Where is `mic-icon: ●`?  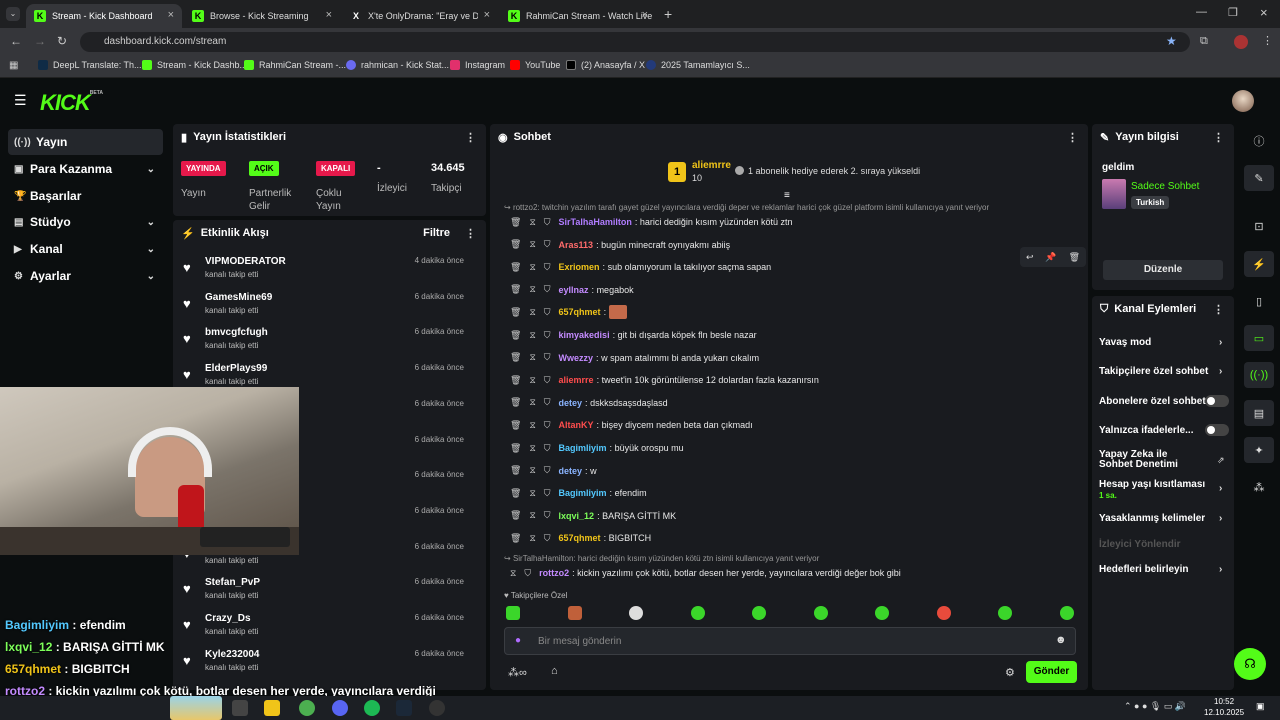 mic-icon: ● is located at coordinates (518, 640).